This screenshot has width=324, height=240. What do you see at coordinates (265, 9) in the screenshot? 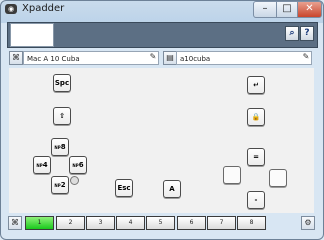
I see `minimize-button: –` at bounding box center [265, 9].